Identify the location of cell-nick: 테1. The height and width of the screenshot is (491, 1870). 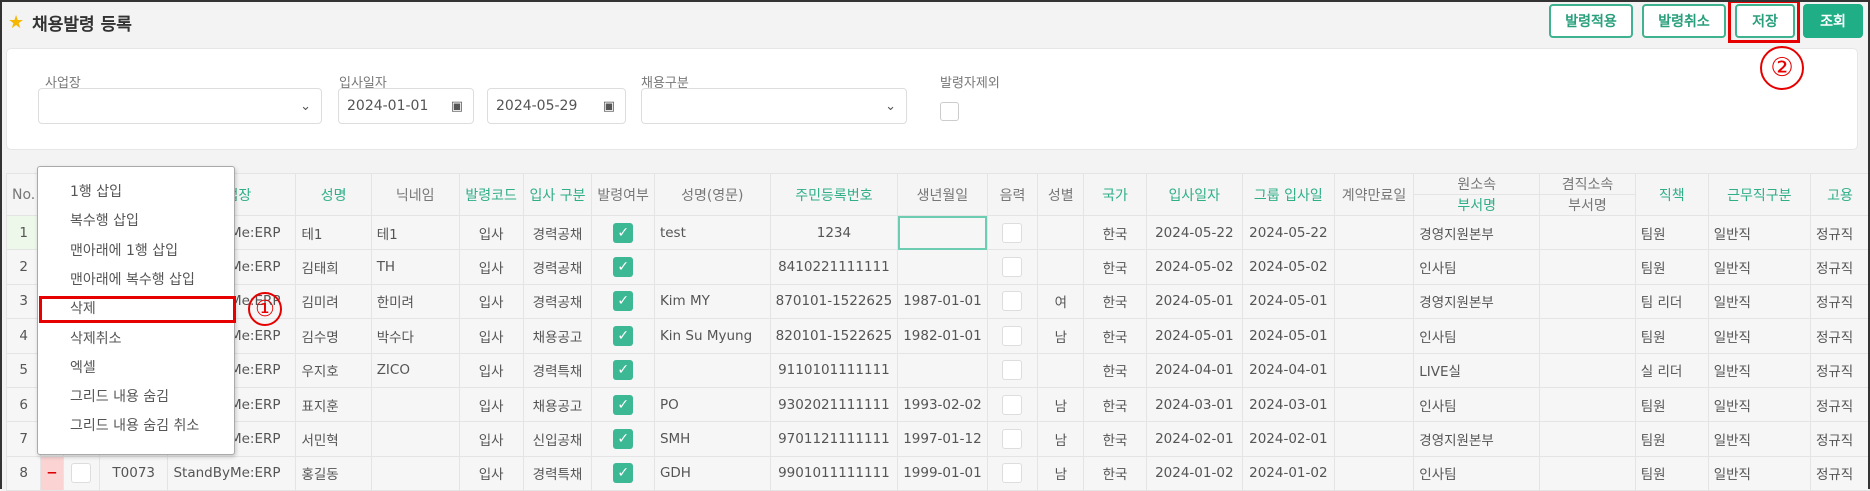
(415, 232).